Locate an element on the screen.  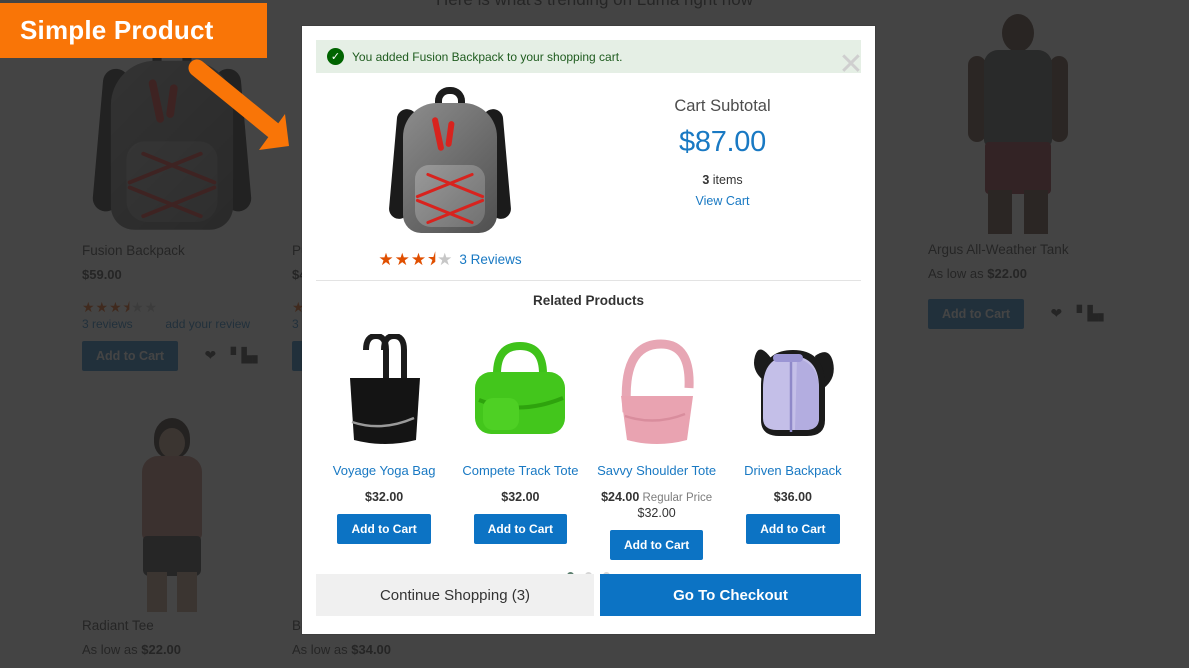
check-circle-icon: ✓ is located at coordinates (335, 56).